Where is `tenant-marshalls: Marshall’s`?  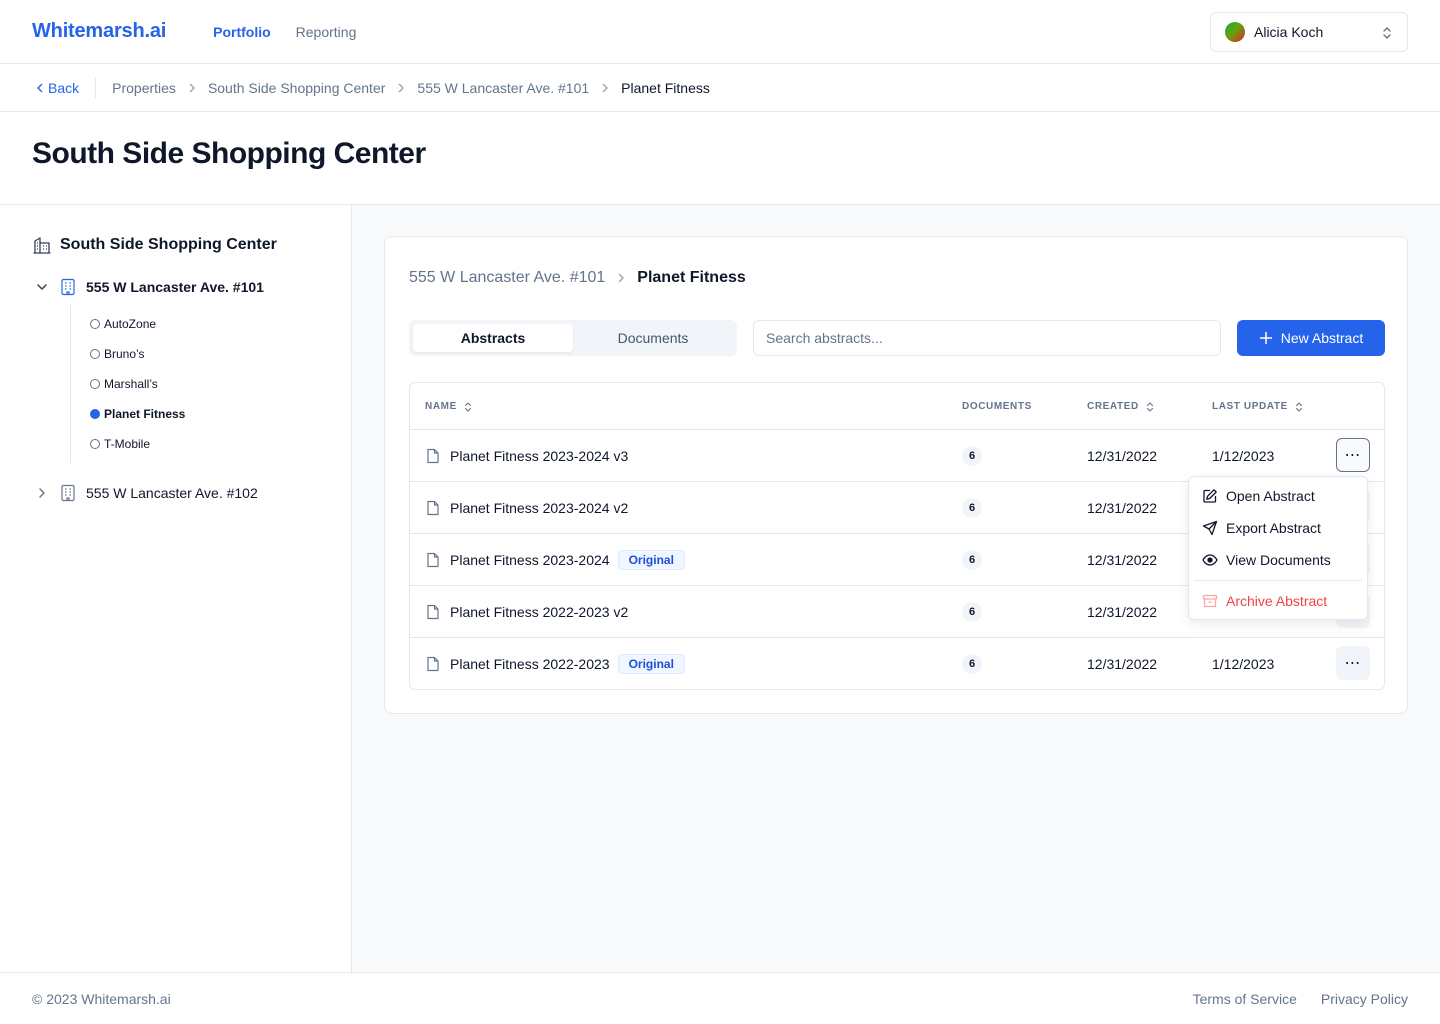
tenant-marshalls: Marshall’s is located at coordinates (204, 384).